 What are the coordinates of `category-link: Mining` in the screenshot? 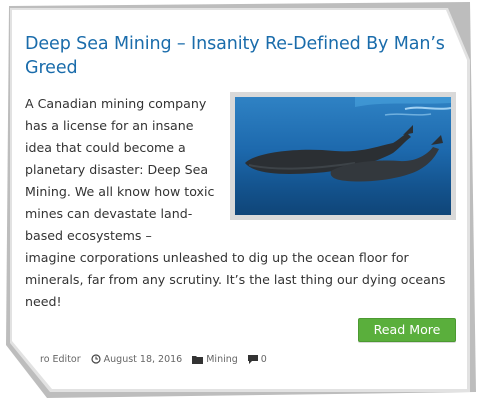 It's located at (222, 359).